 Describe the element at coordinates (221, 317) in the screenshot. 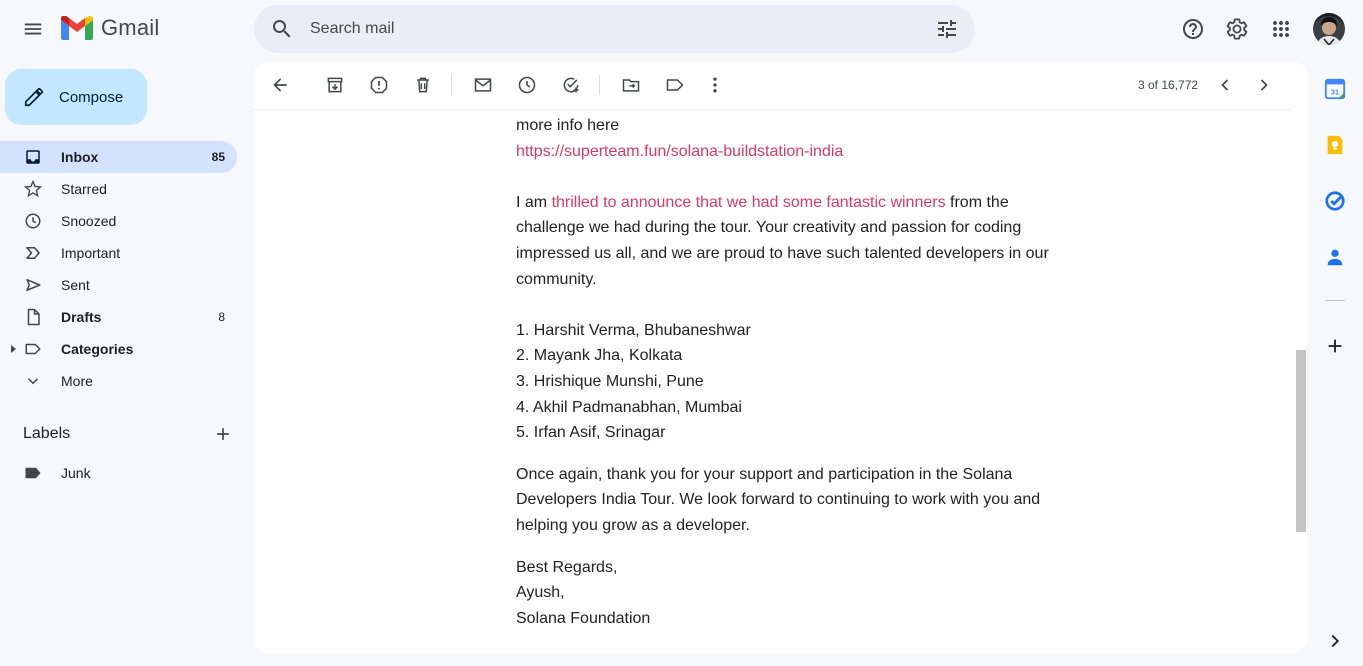

I see `drafts-count: 8` at that location.